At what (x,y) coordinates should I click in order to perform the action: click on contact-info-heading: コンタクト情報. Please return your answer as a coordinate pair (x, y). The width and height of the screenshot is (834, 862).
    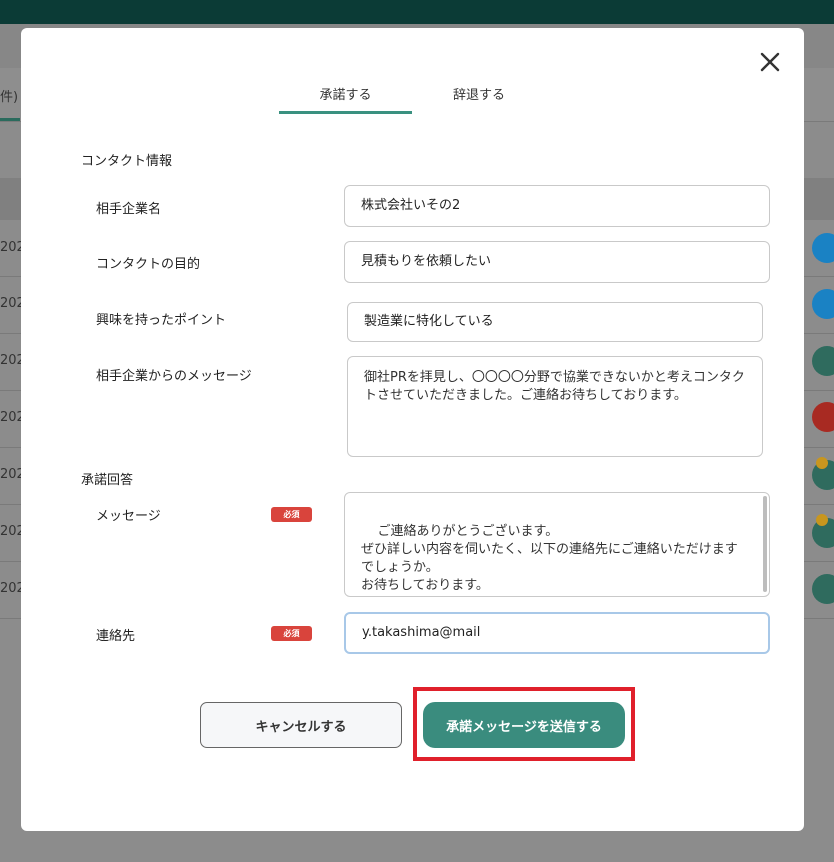
    Looking at the image, I should click on (127, 161).